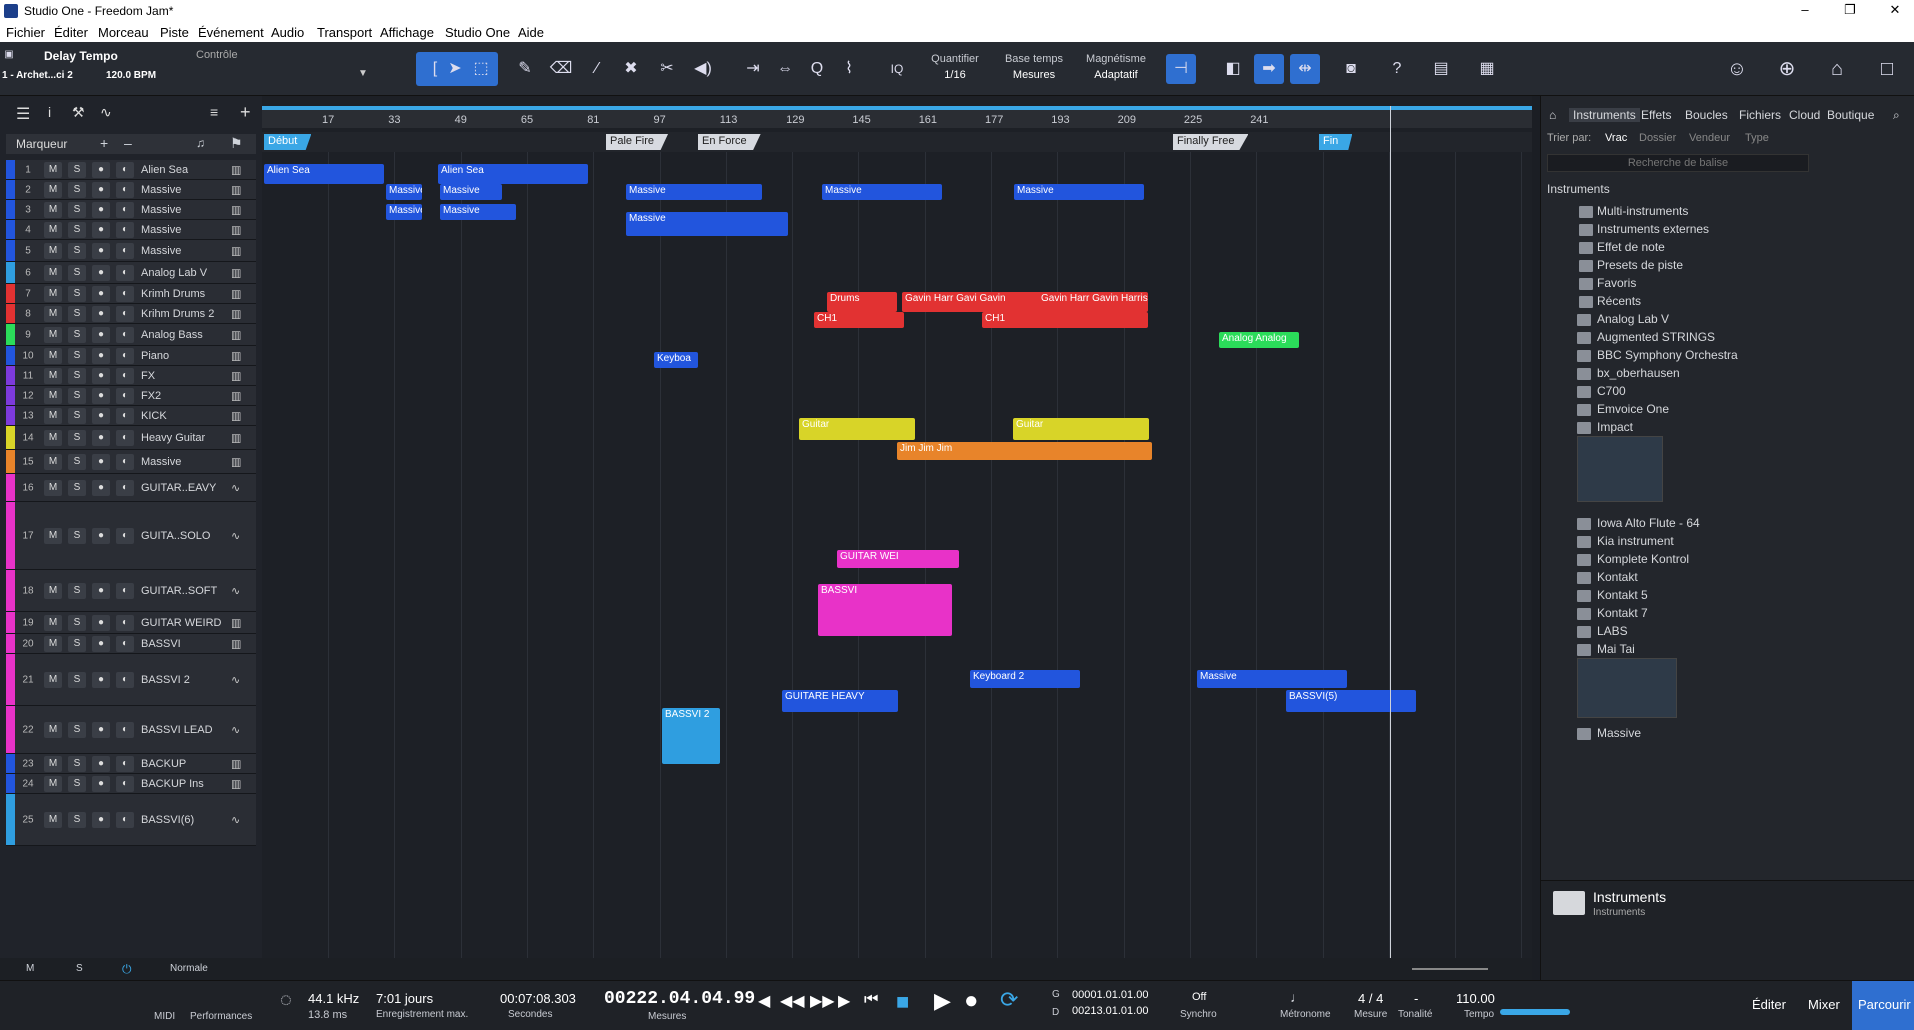  I want to click on track-row: 24 M S ● ◐ BACKUP Ins ▥, so click(131, 784).